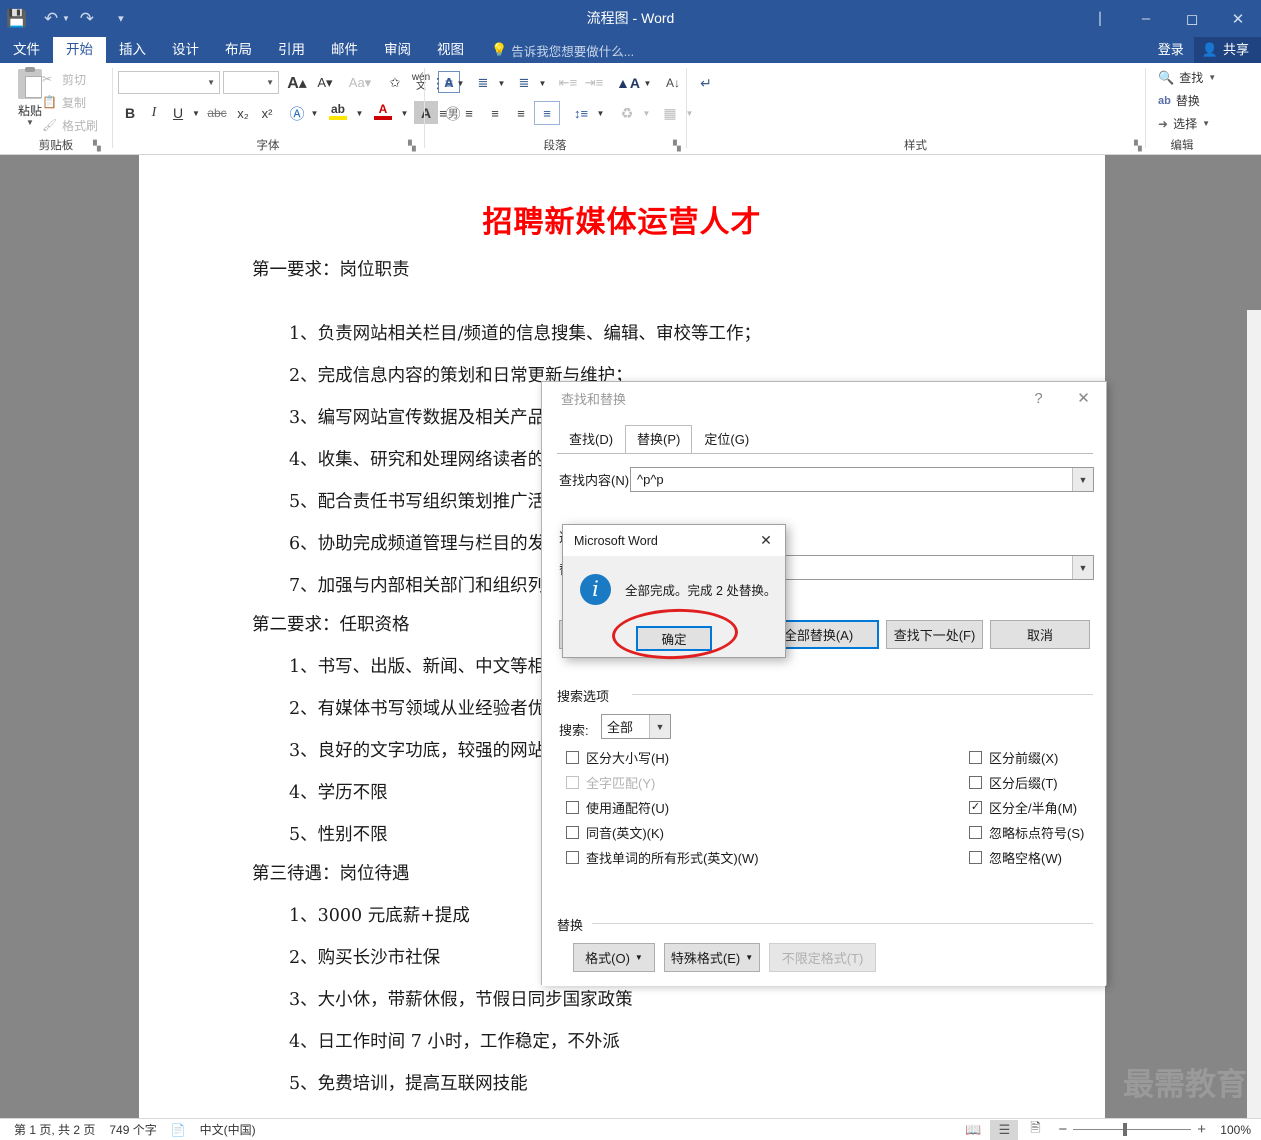  I want to click on shading-icon: ♻, so click(627, 113).